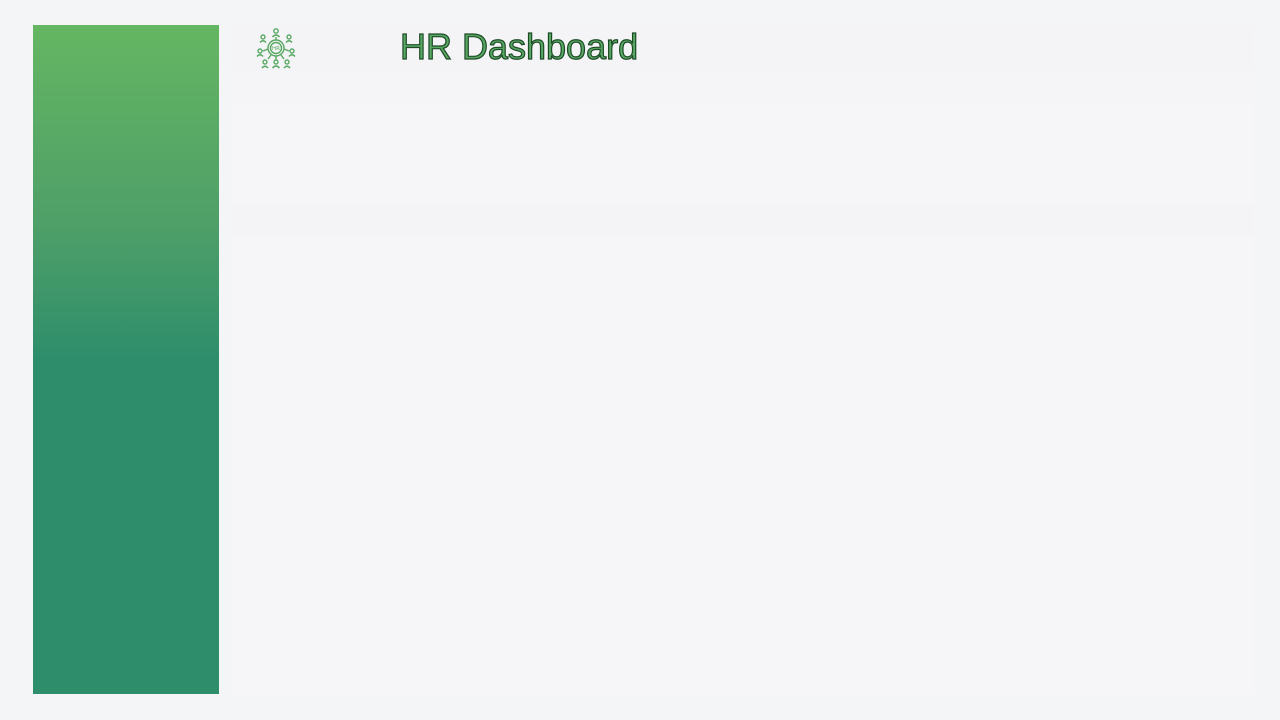  I want to click on logo-text: HR, so click(276, 49).